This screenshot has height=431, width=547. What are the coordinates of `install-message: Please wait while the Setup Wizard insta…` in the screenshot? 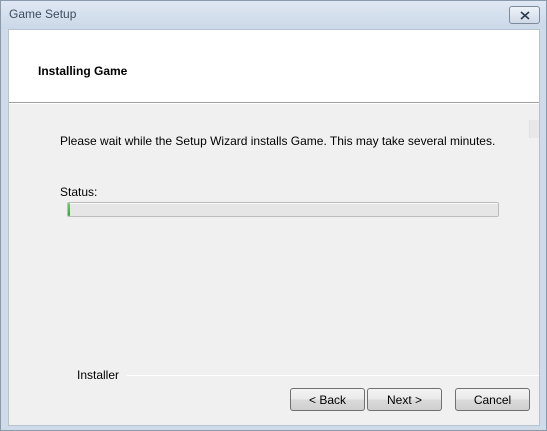 It's located at (278, 141).